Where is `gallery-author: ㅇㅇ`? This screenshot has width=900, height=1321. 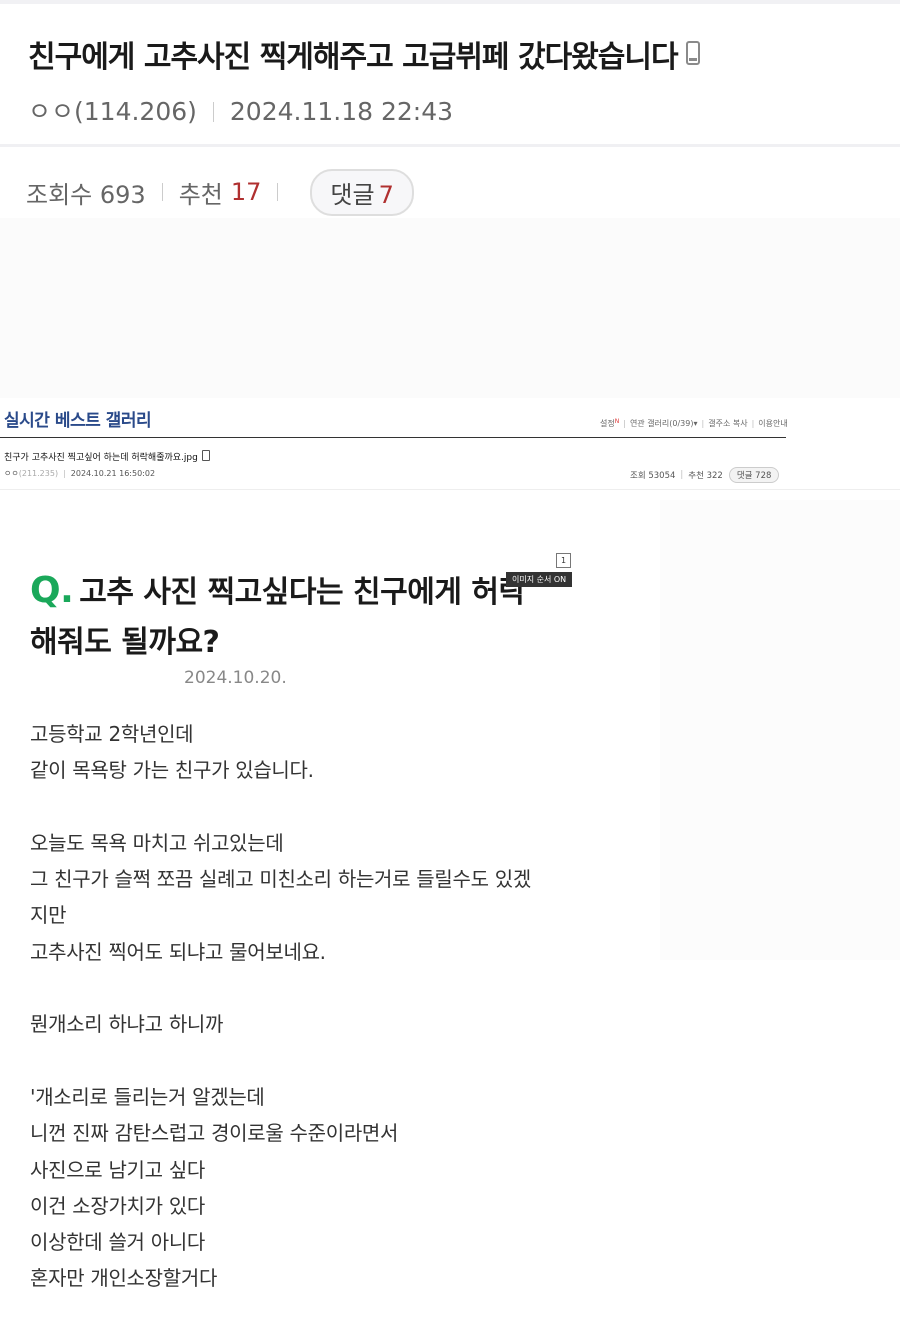 gallery-author: ㅇㅇ is located at coordinates (11, 473).